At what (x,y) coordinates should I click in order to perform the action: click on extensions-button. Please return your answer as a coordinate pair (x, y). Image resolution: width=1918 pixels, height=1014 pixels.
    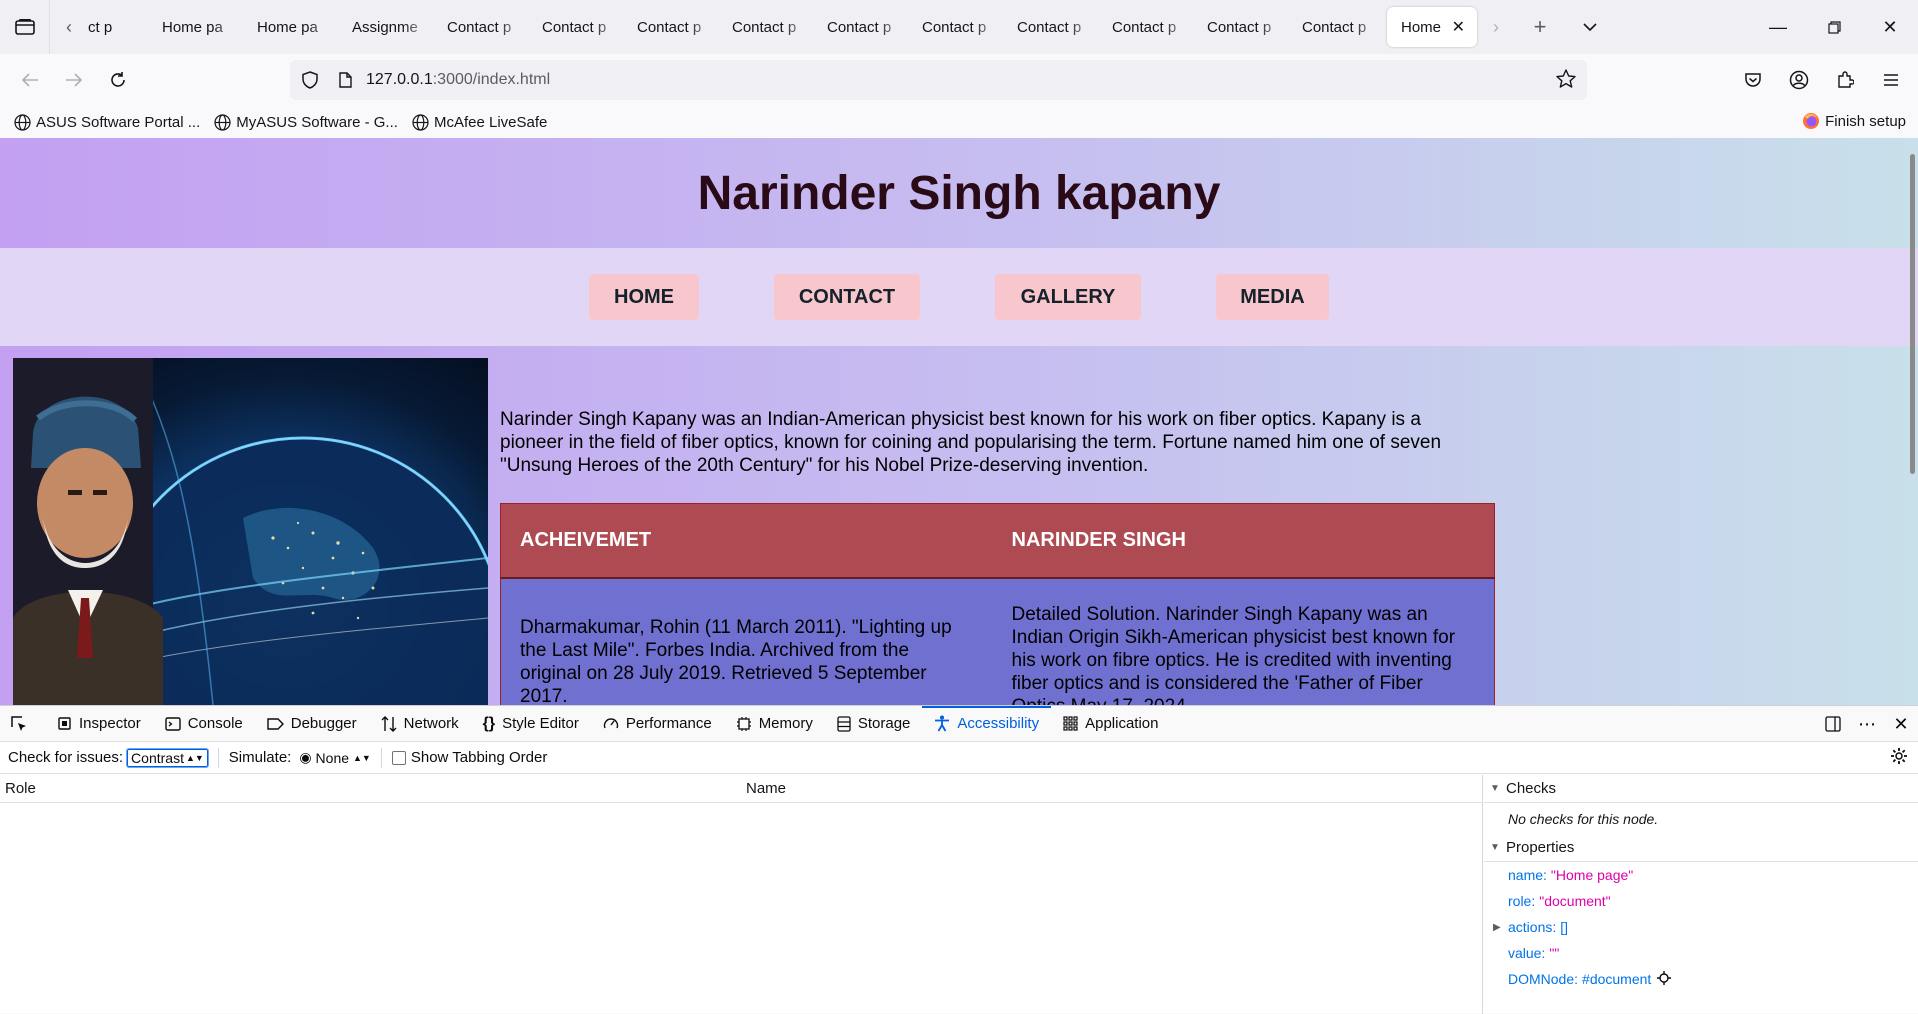
    Looking at the image, I should click on (1845, 80).